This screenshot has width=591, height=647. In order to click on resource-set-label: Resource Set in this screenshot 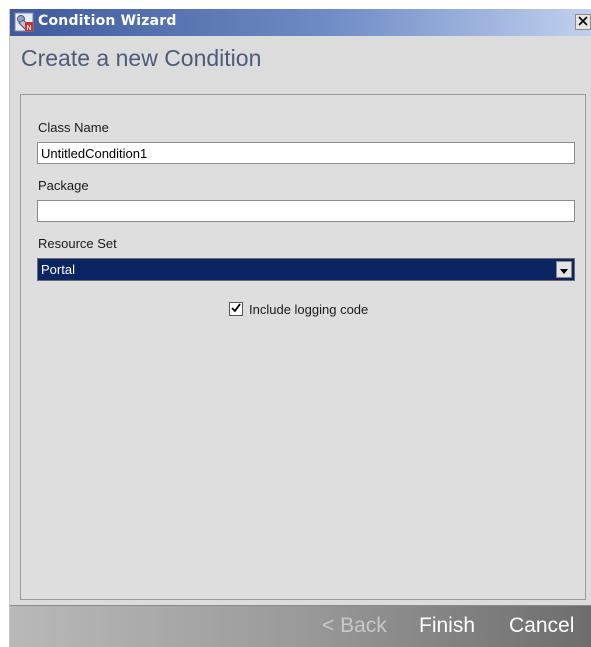, I will do `click(77, 243)`.